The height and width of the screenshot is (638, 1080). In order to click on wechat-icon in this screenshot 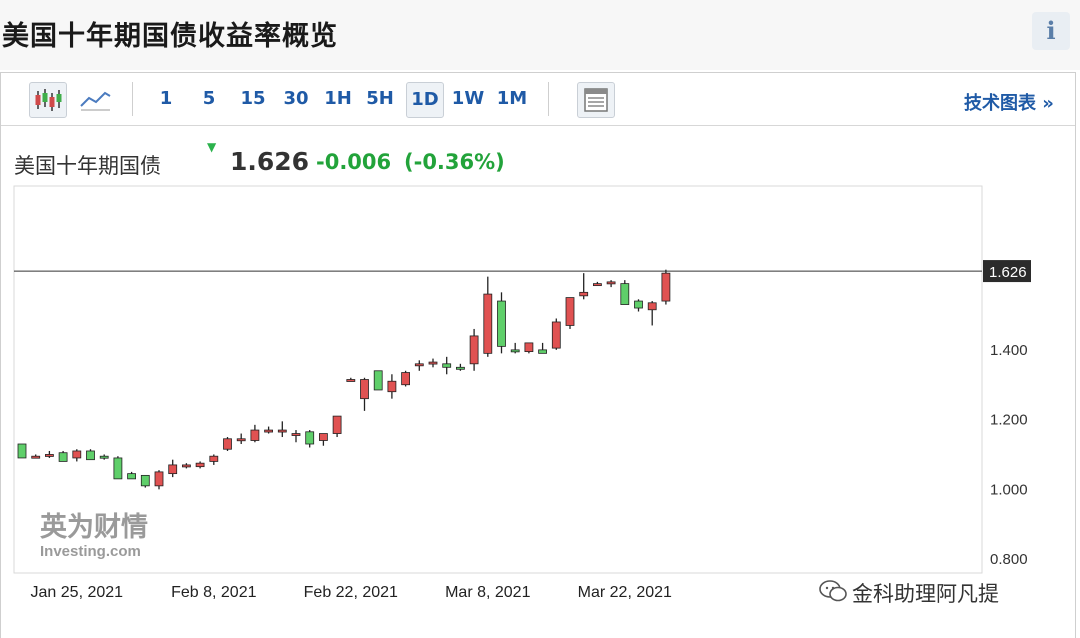, I will do `click(833, 591)`.